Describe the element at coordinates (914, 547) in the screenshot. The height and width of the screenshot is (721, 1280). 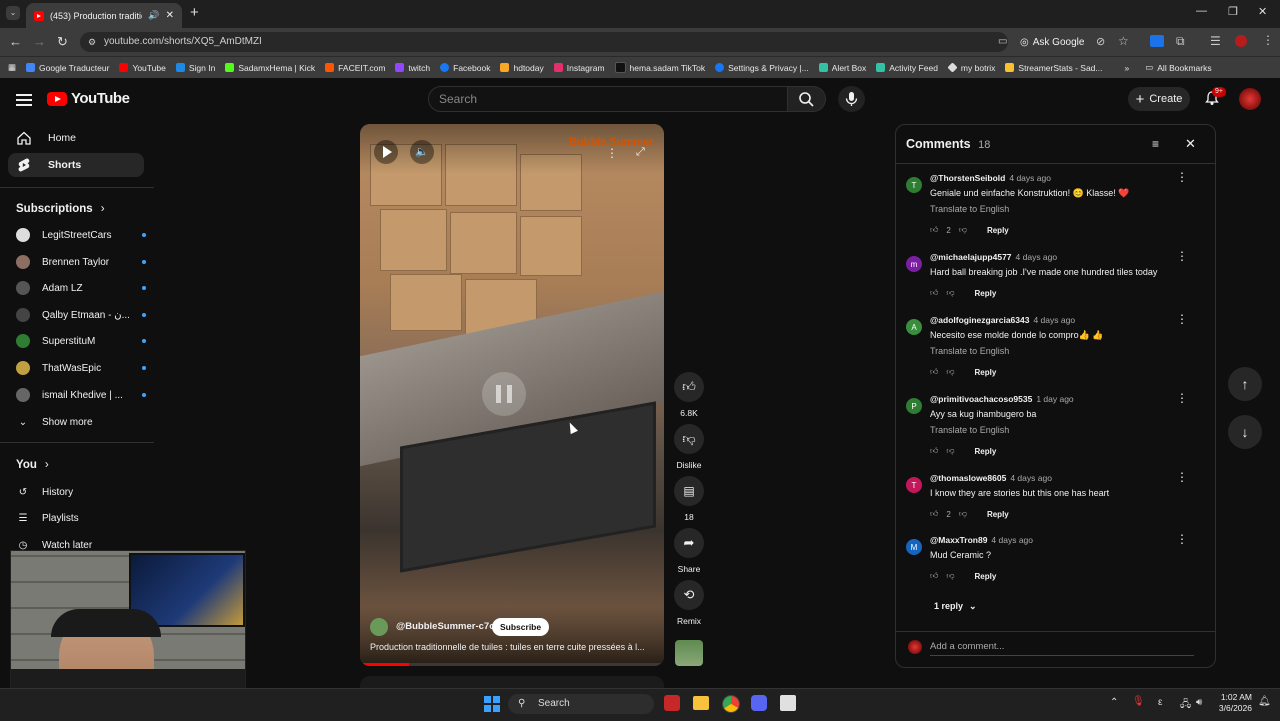
I see `commenter-avatar: M` at that location.